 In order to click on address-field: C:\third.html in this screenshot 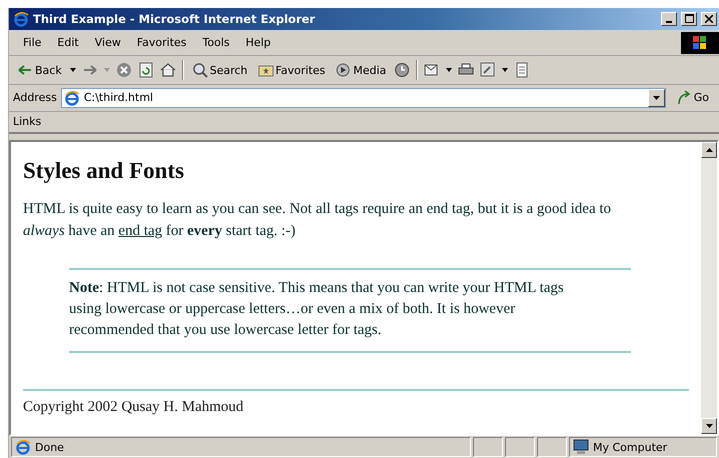, I will do `click(364, 97)`.